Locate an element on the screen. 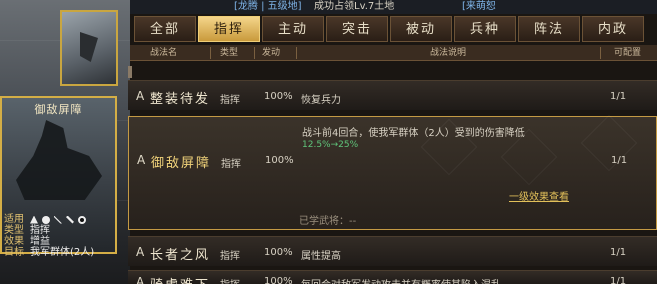 This screenshot has width=657, height=284. archer-icon is located at coordinates (58, 219).